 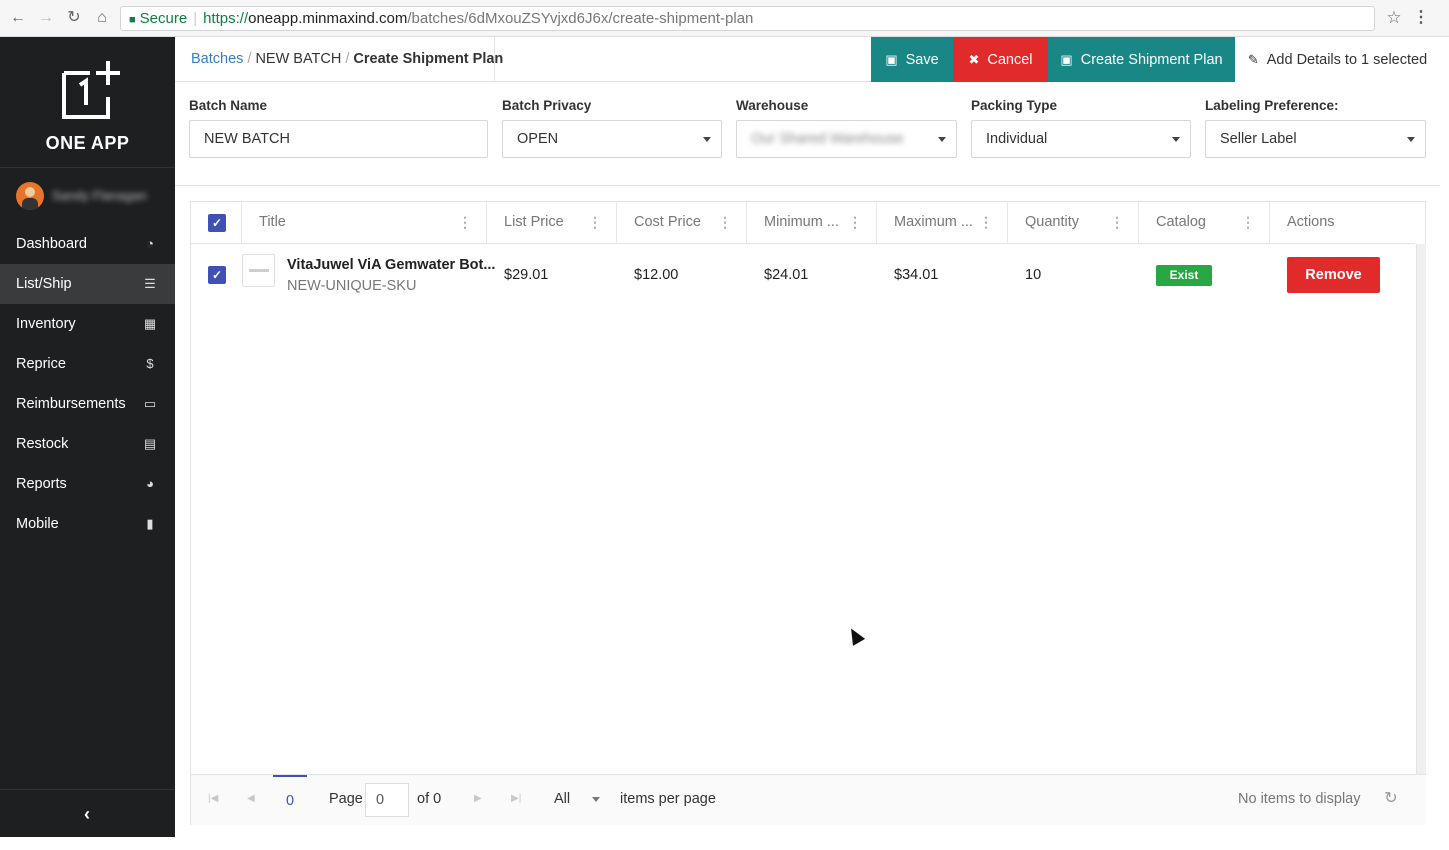 What do you see at coordinates (74, 18) in the screenshot?
I see `reload-icon: ↻` at bounding box center [74, 18].